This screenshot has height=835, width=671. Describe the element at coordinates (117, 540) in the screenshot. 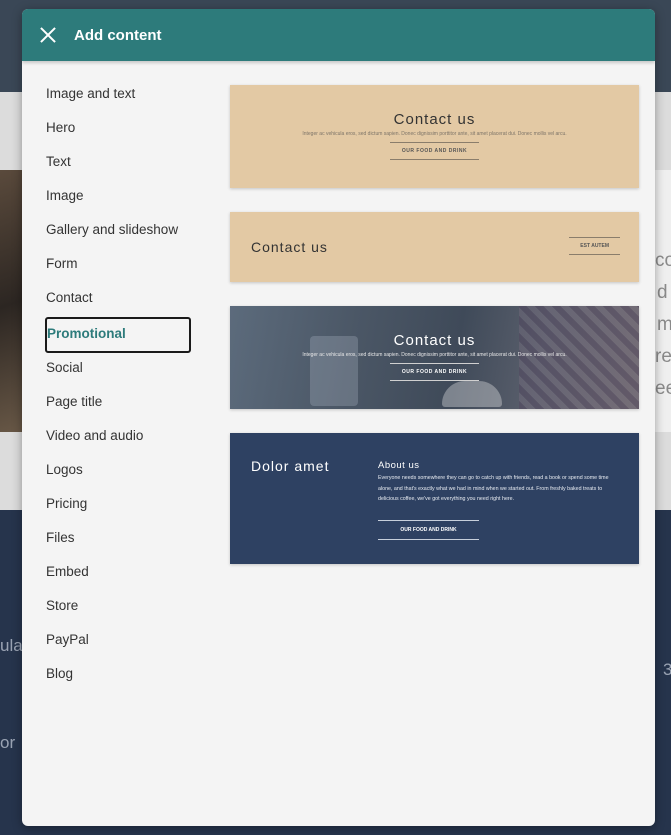

I see `sidebar-item-files: Files` at that location.